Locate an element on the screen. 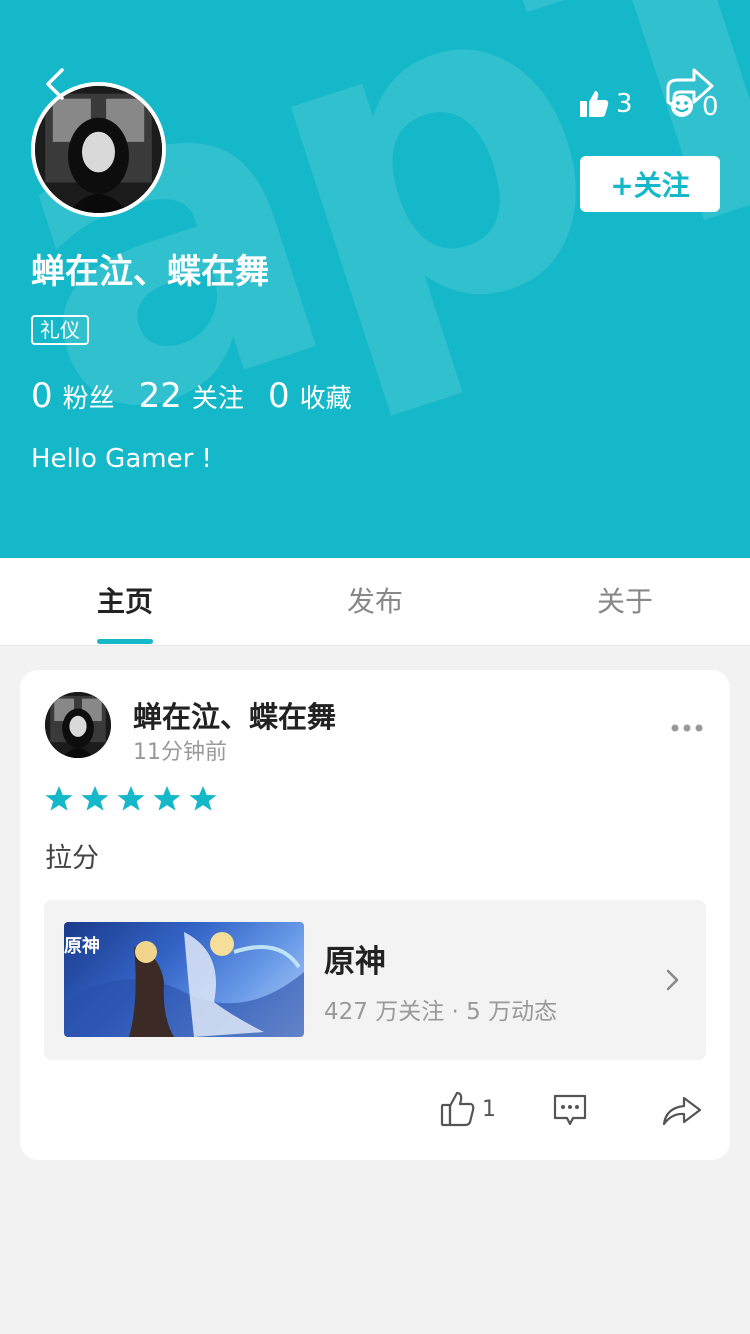  post-share-button is located at coordinates (682, 1110).